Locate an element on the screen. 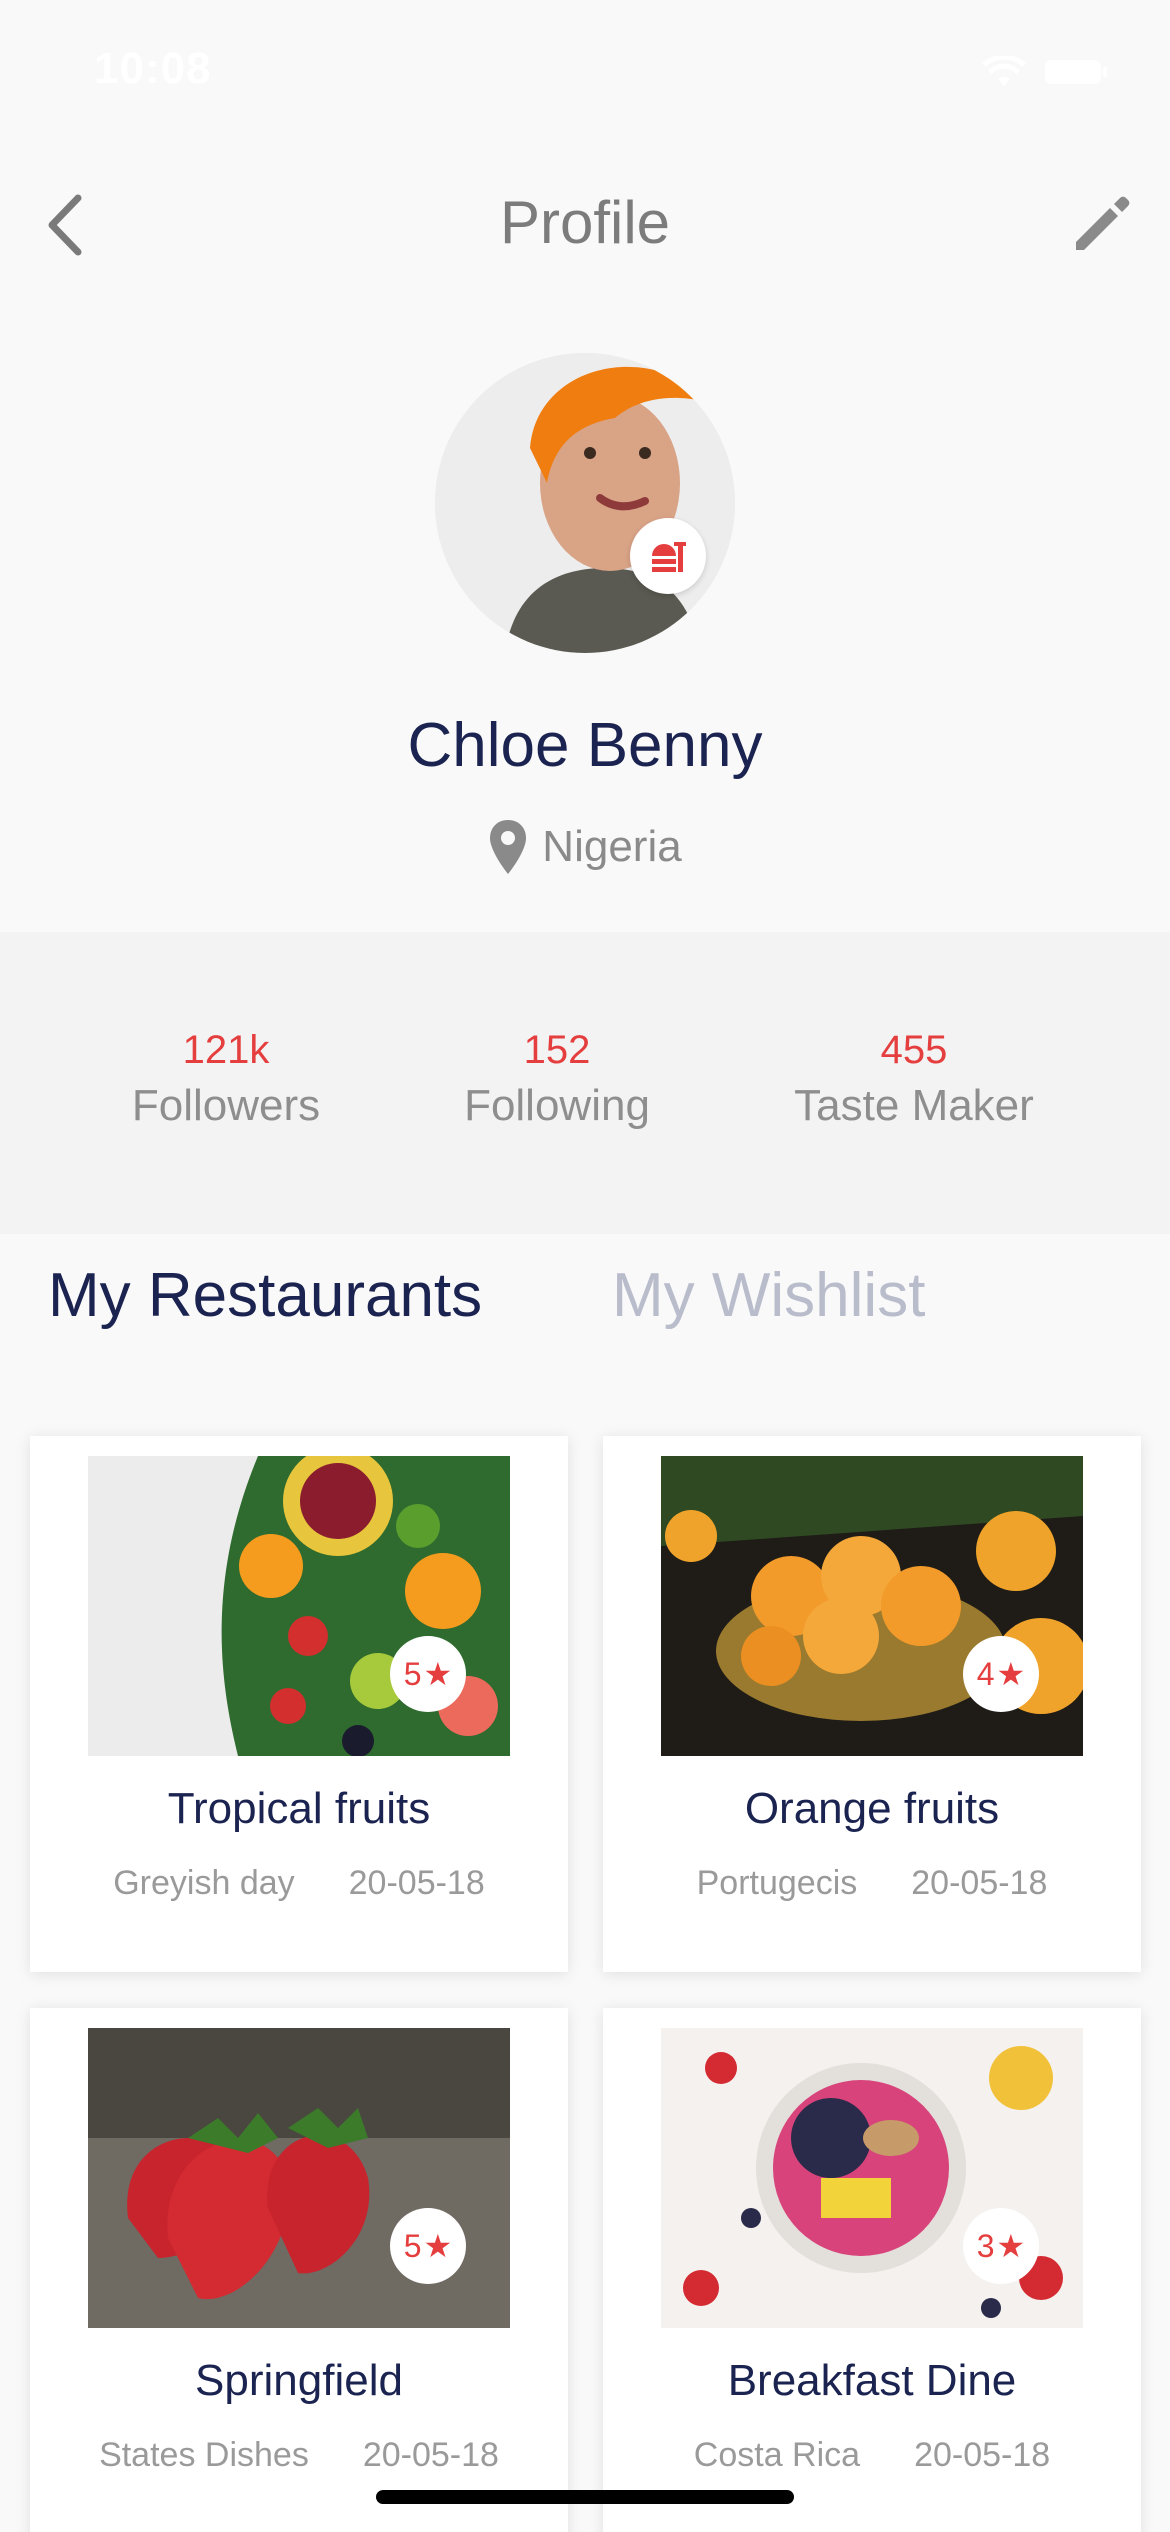 This screenshot has width=1170, height=2532. tab-my-wishlist: My Wishlist is located at coordinates (768, 1295).